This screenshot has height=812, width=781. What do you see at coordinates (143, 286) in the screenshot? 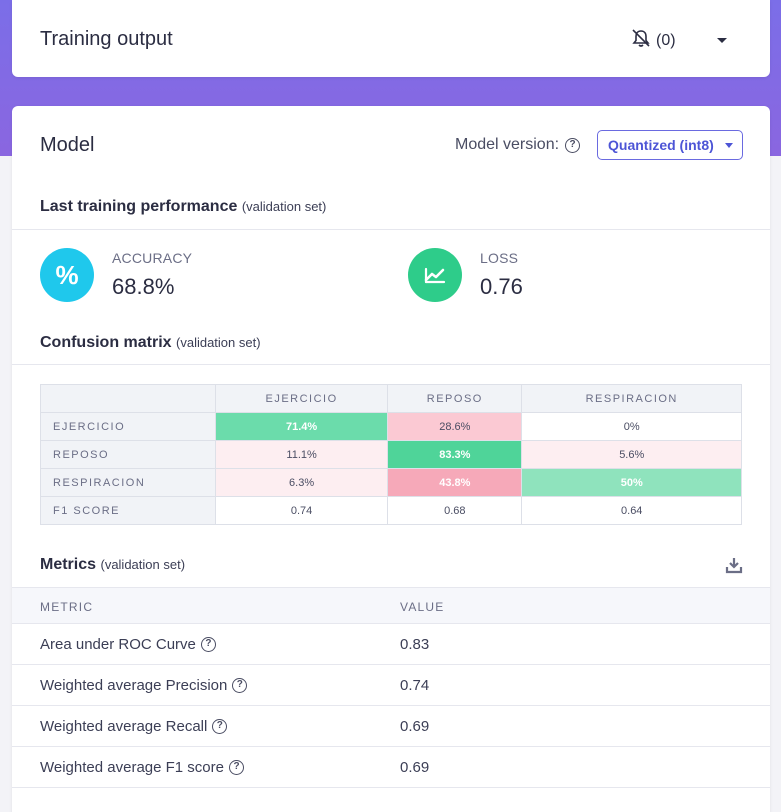
I see `accuracy-value: 68.8%` at bounding box center [143, 286].